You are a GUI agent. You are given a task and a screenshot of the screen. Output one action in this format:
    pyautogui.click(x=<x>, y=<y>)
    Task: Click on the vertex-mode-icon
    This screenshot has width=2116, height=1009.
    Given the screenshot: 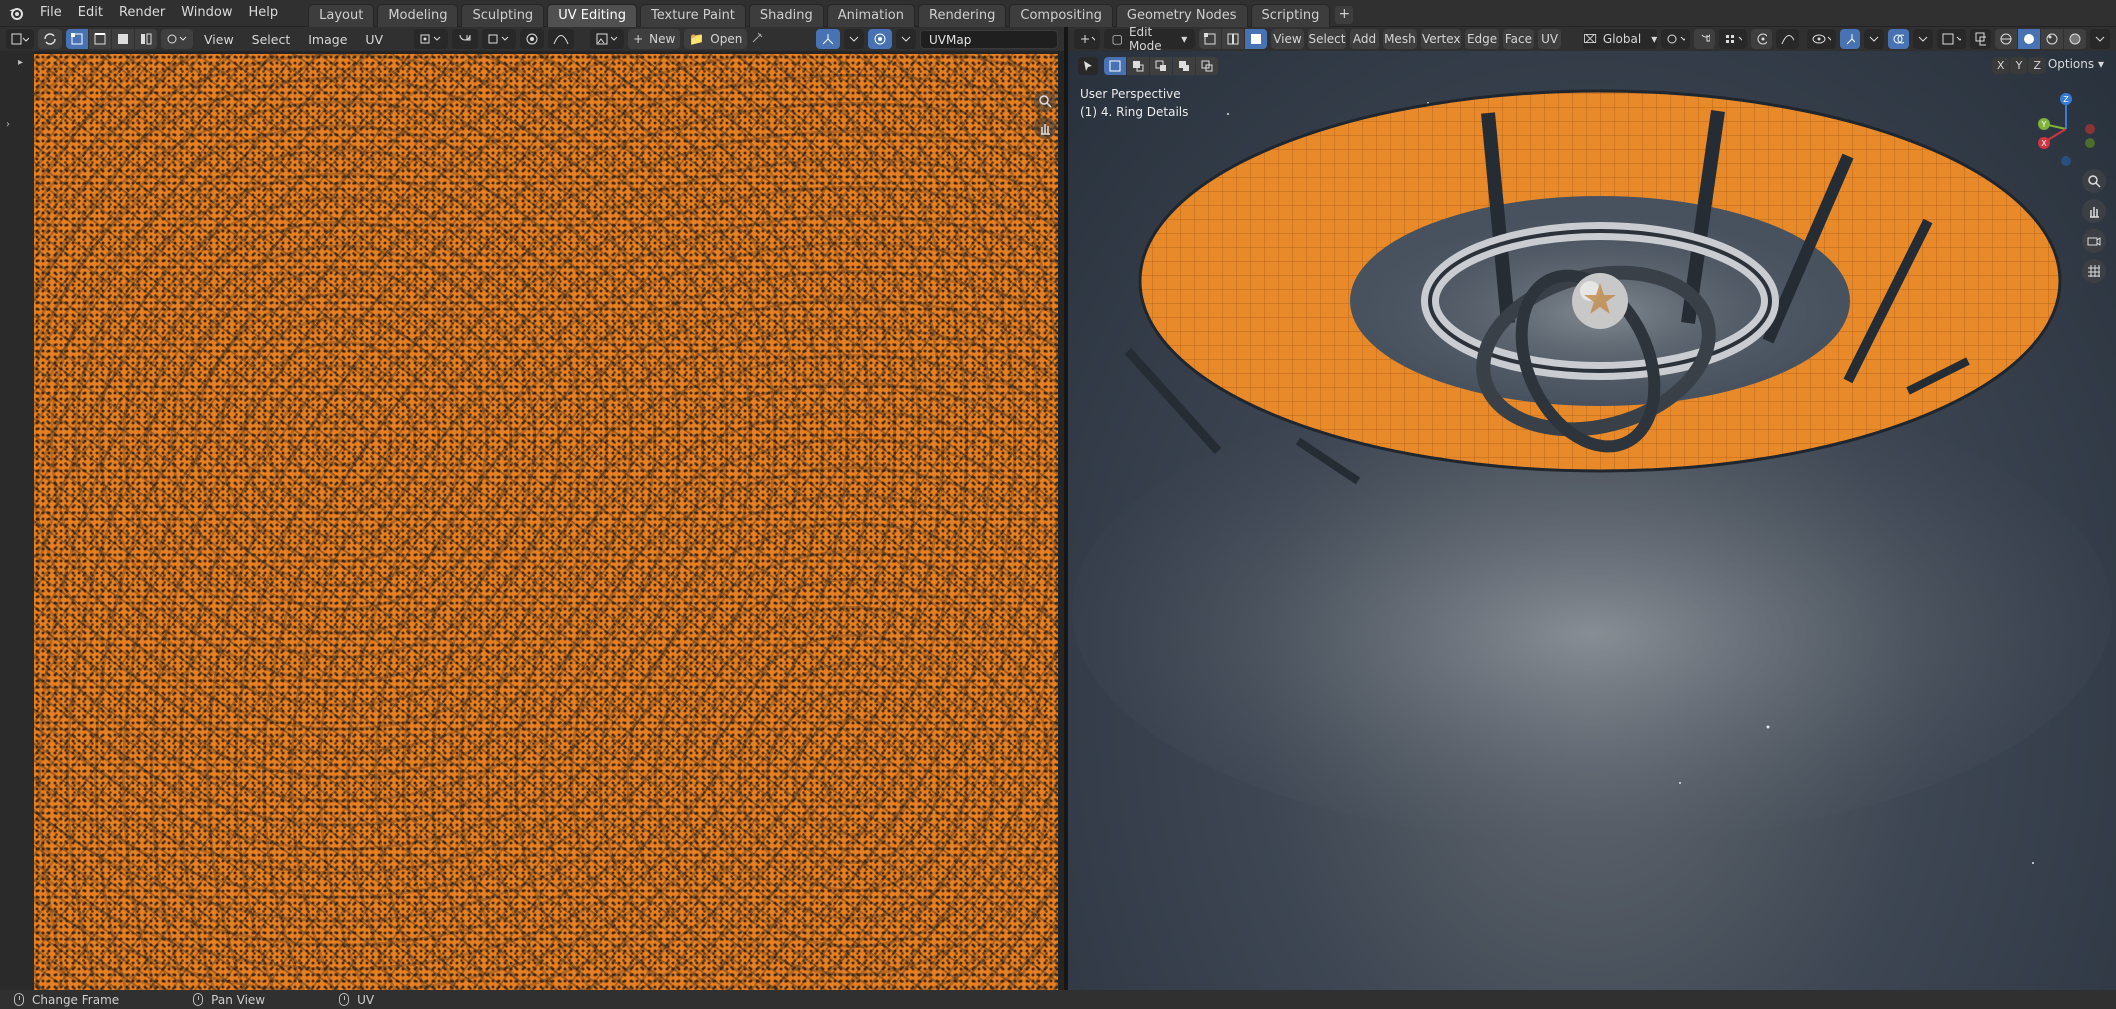 What is the action you would take?
    pyautogui.click(x=1210, y=39)
    